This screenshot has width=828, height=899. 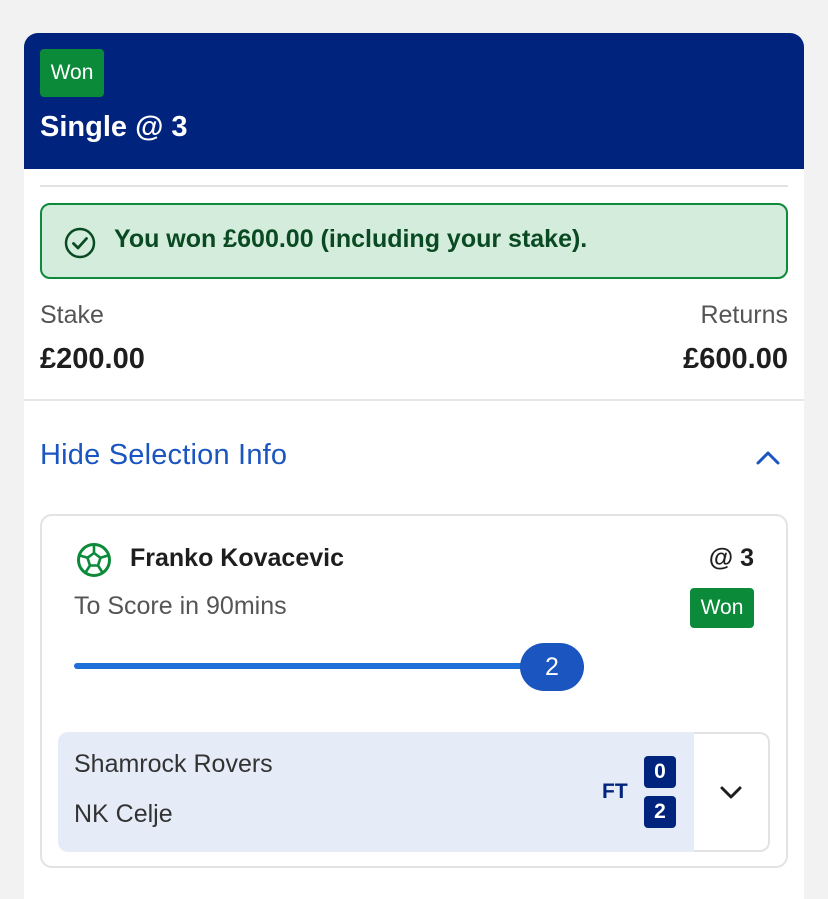 What do you see at coordinates (173, 764) in the screenshot?
I see `home-team: Shamrock Rovers` at bounding box center [173, 764].